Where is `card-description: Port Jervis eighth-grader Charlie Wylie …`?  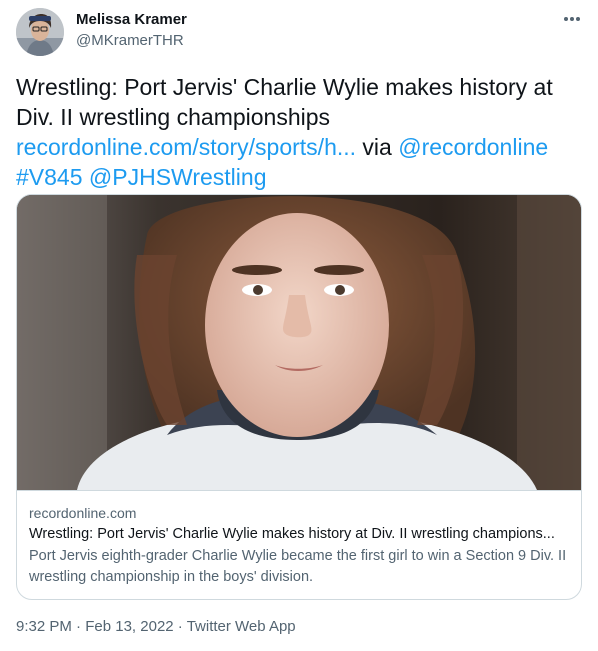 card-description: Port Jervis eighth-grader Charlie Wylie … is located at coordinates (298, 566).